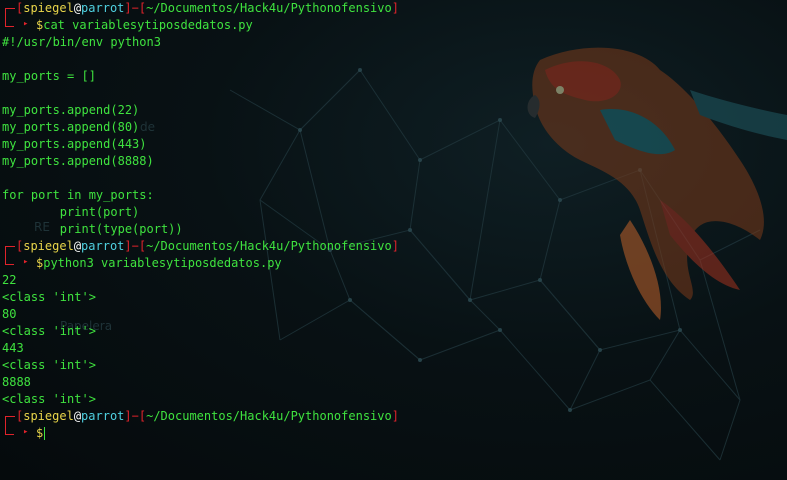 This screenshot has height=480, width=787. Describe the element at coordinates (162, 263) in the screenshot. I see `command-text: python3 variablesytiposdedatos.py` at that location.